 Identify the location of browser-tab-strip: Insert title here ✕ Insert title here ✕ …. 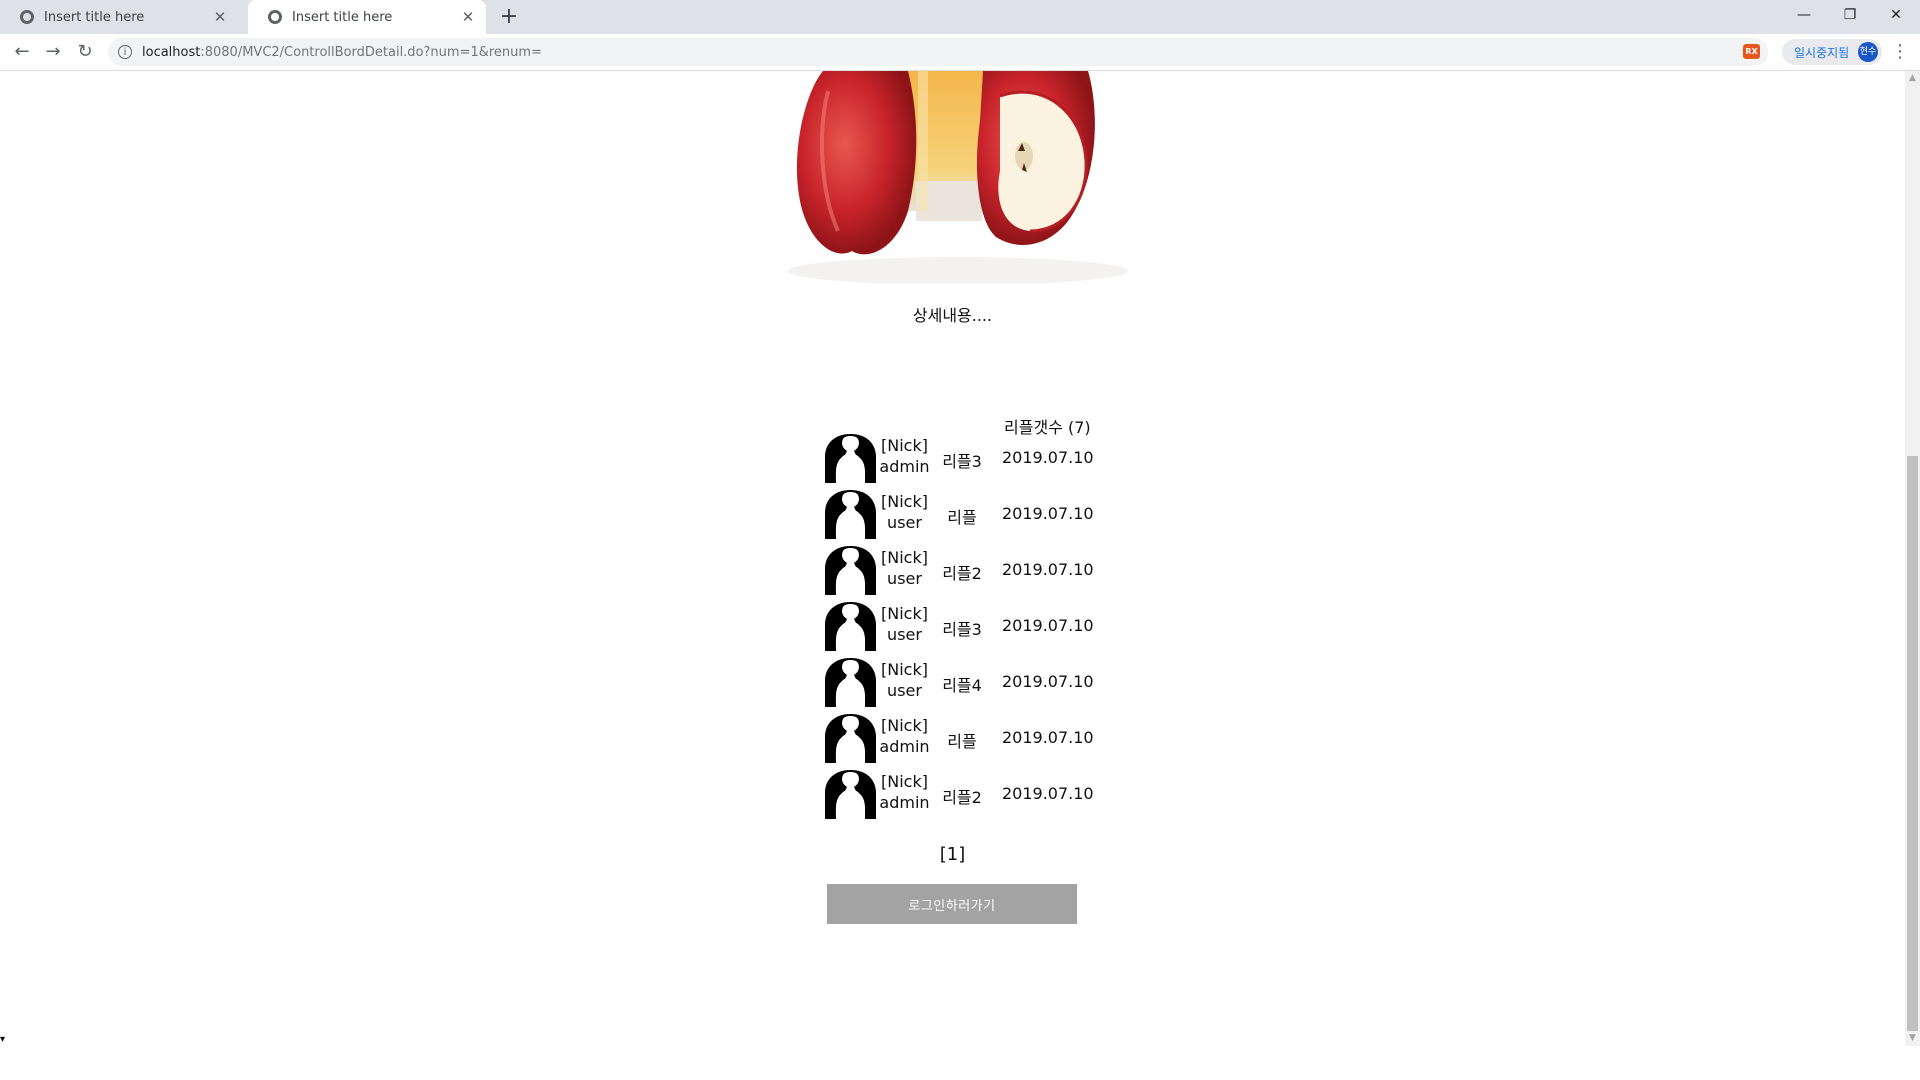
(960, 17).